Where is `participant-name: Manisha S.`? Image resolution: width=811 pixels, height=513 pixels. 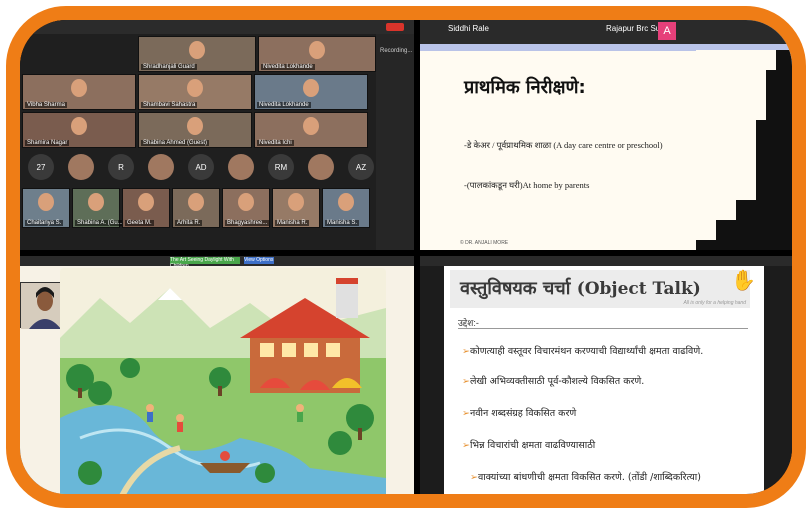
participant-name: Manisha S. is located at coordinates (342, 223).